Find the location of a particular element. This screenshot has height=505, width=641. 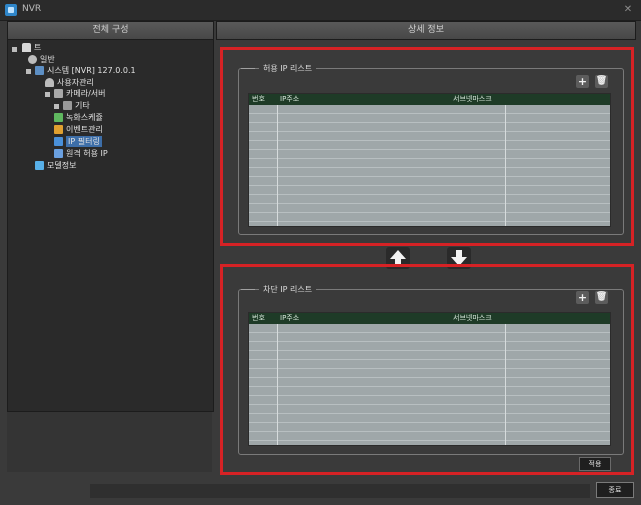

tree-node-ip-filter: IP 필터링 is located at coordinates (78, 141).